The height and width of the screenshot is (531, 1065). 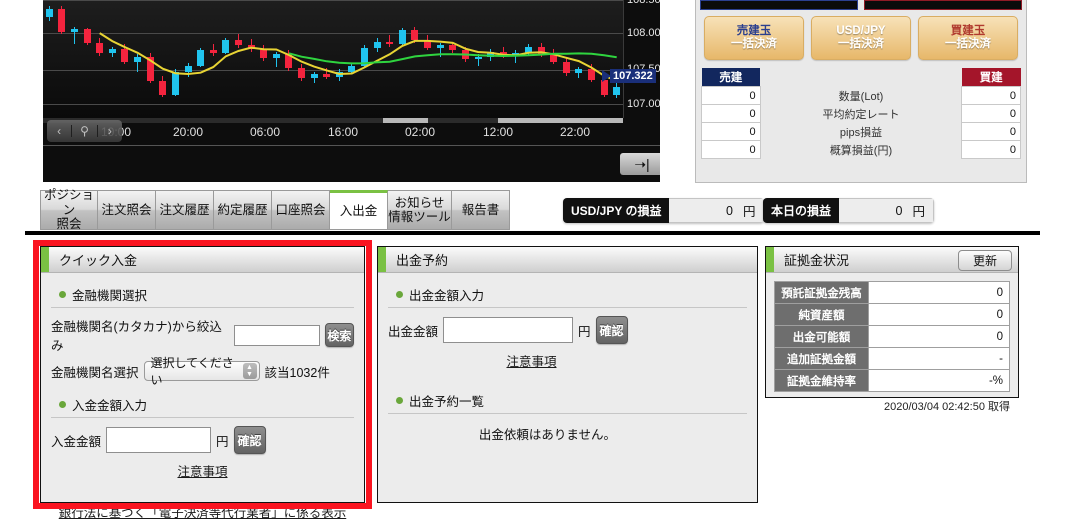 I want to click on margin-refresh-button: 更新, so click(x=985, y=260).